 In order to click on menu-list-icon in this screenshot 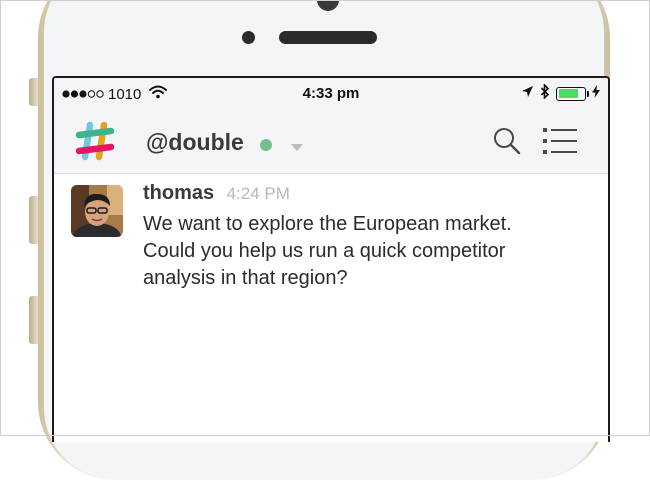, I will do `click(560, 143)`.